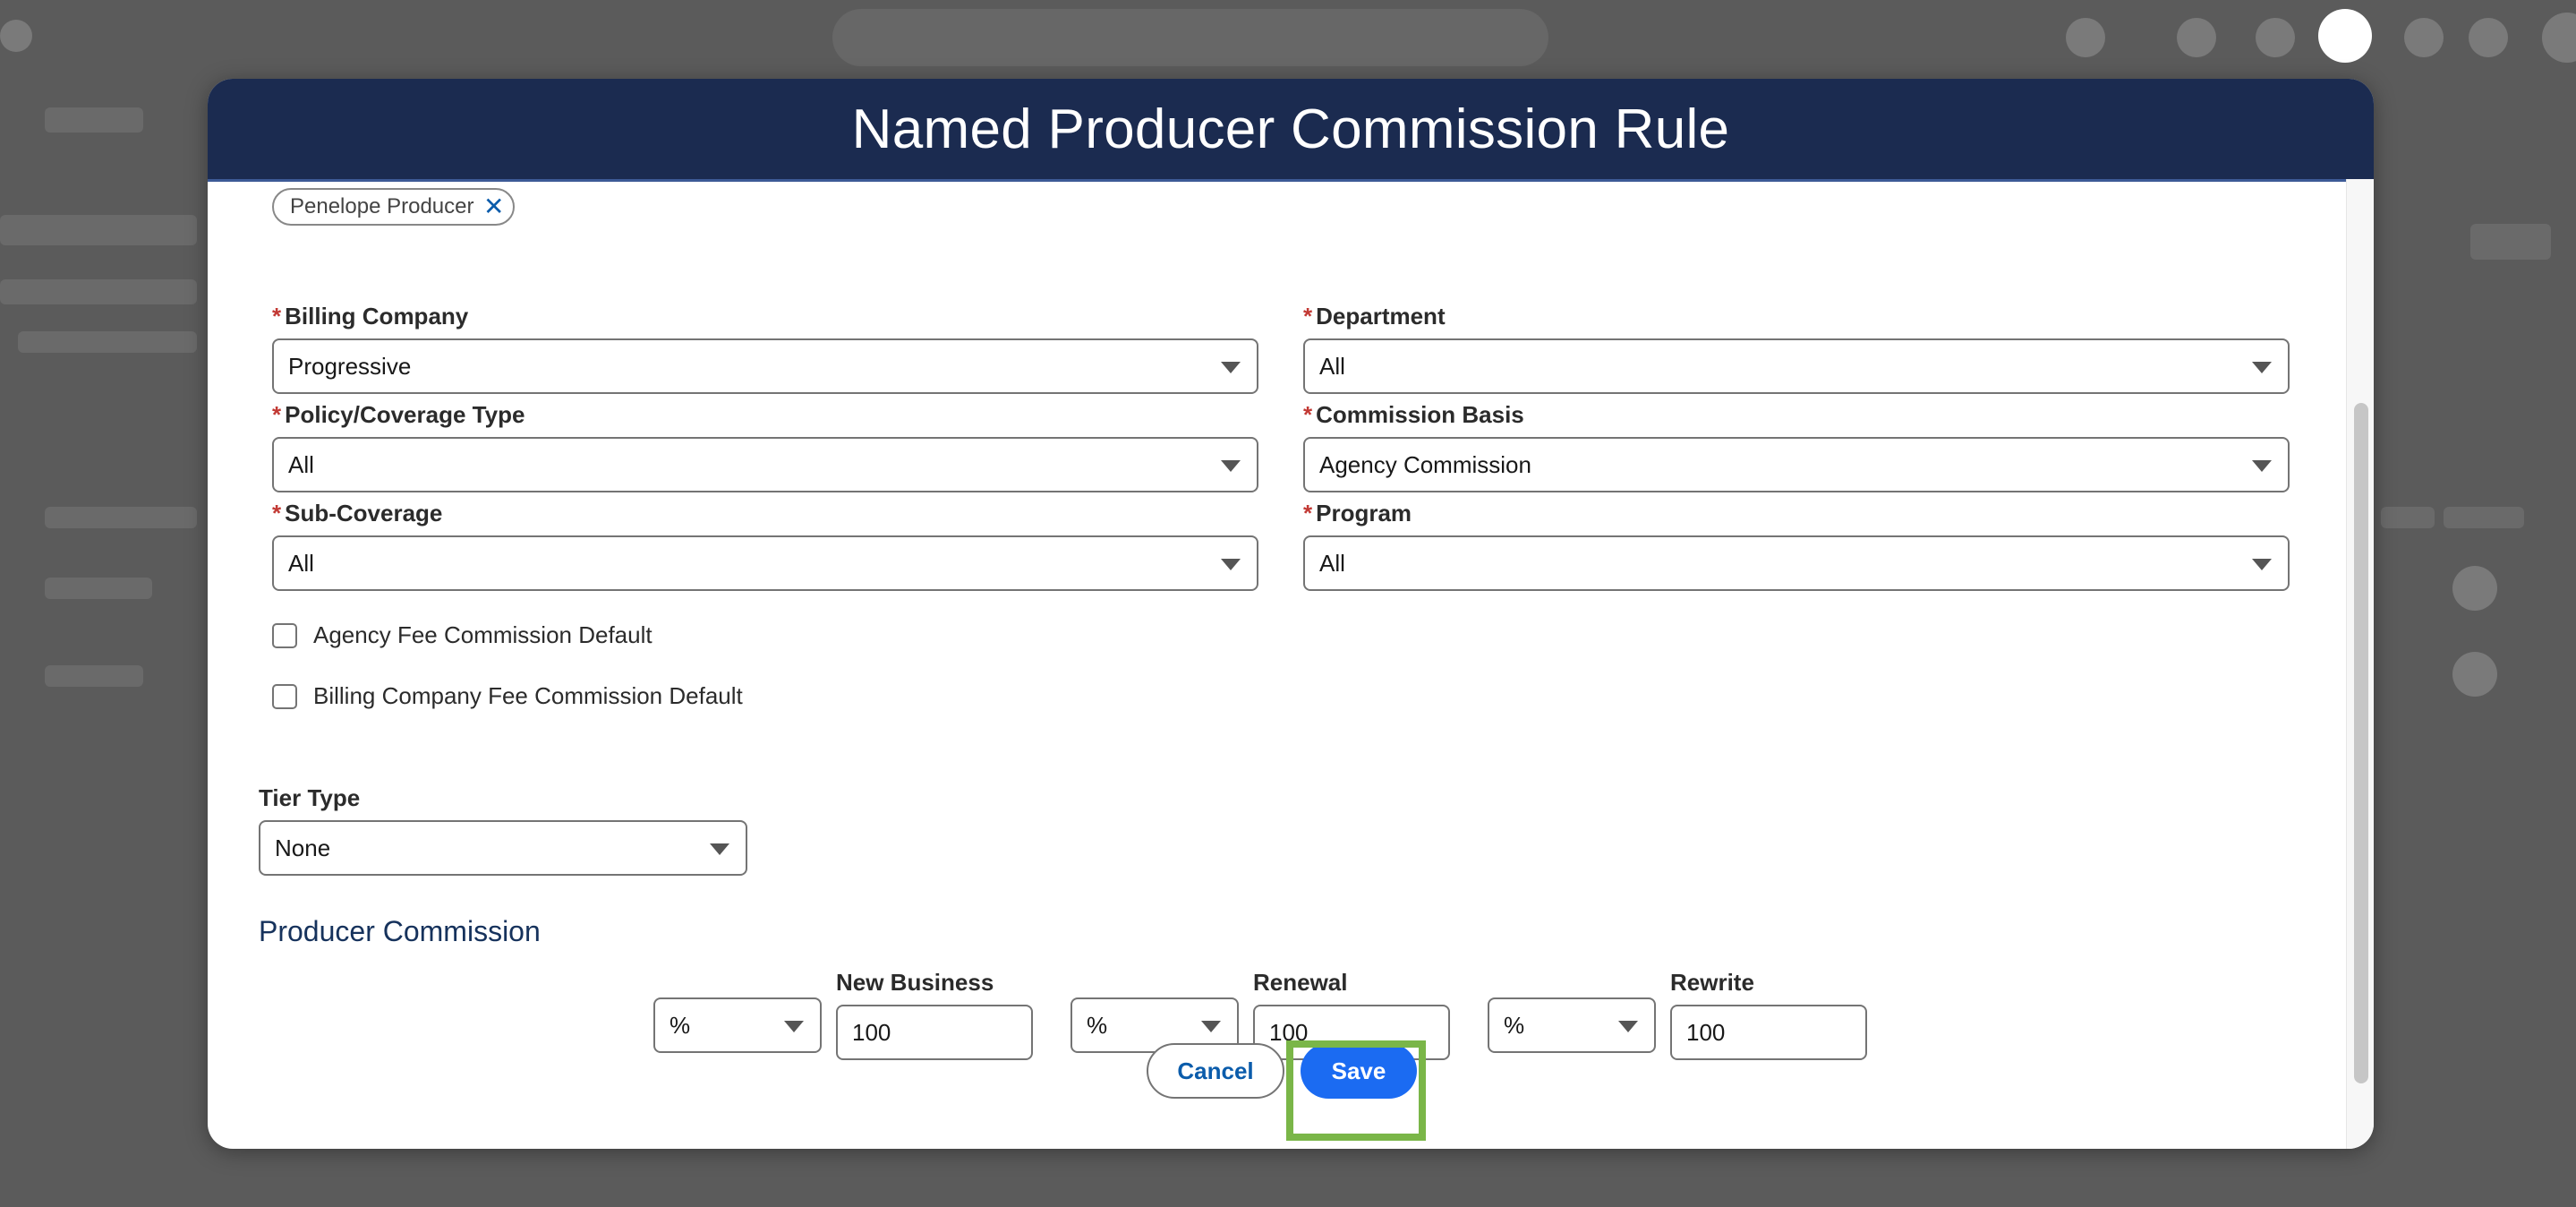 The width and height of the screenshot is (2576, 1207). Describe the element at coordinates (94, 120) in the screenshot. I see `background-tab` at that location.